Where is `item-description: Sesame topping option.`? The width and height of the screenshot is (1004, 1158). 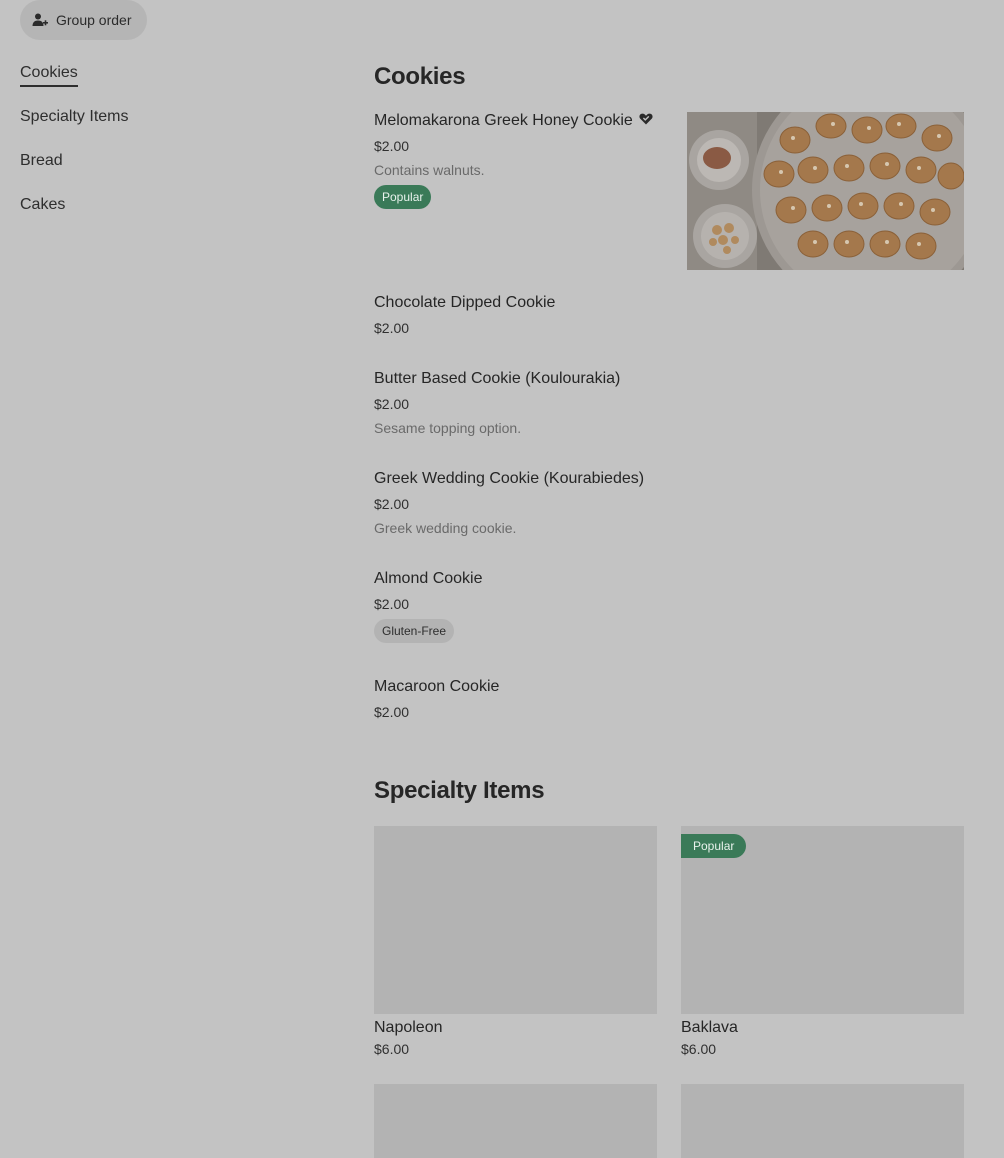
item-description: Sesame topping option. is located at coordinates (448, 428).